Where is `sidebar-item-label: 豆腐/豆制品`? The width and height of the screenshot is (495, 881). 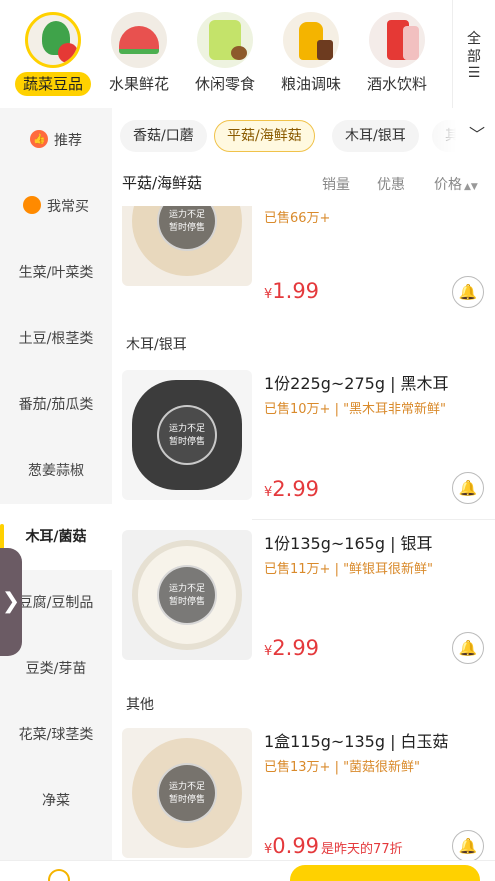
sidebar-item-label: 豆腐/豆制品 is located at coordinates (56, 603).